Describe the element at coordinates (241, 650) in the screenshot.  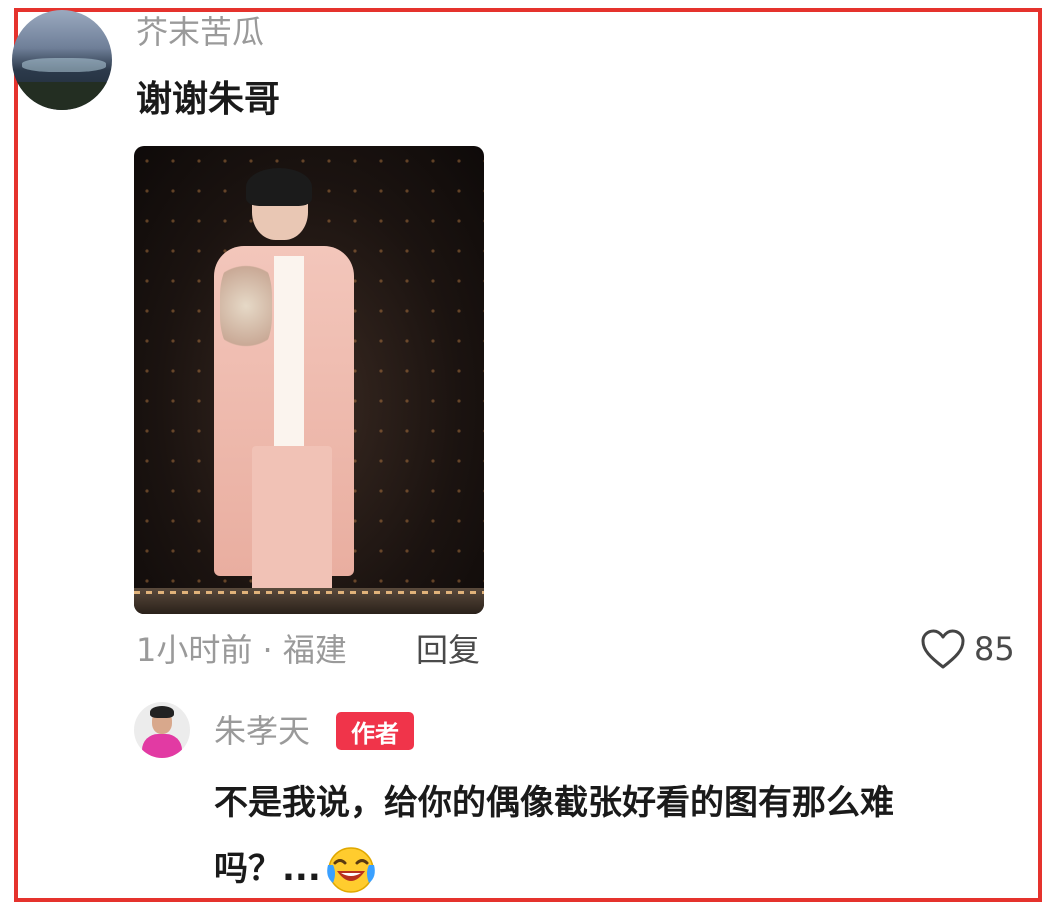
I see `comment-time-location: 1小时前 · 福建` at that location.